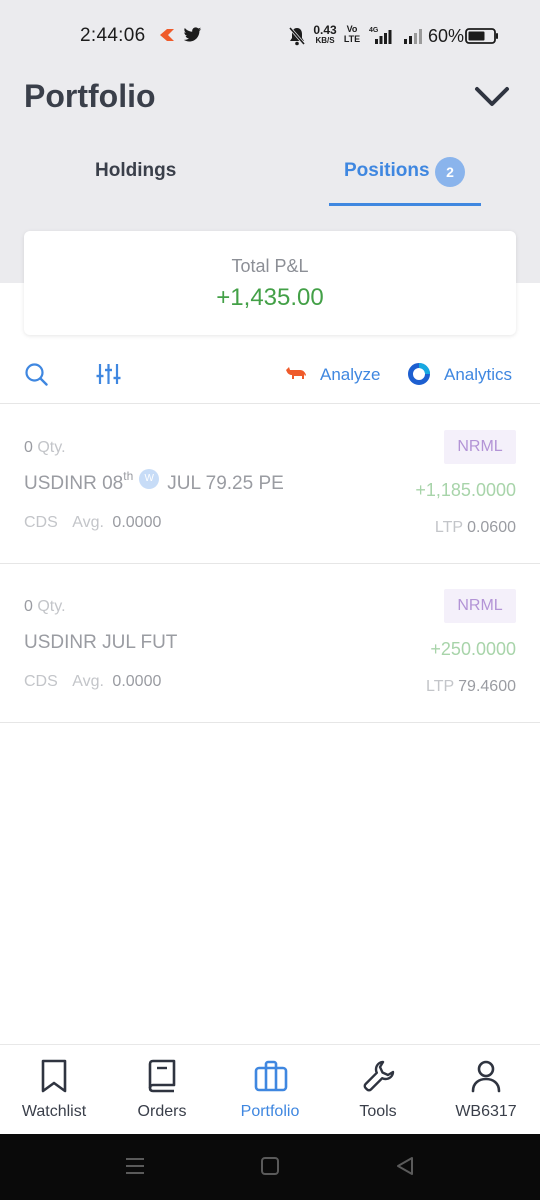 This screenshot has width=540, height=1200. What do you see at coordinates (413, 36) in the screenshot?
I see `signal-icon` at bounding box center [413, 36].